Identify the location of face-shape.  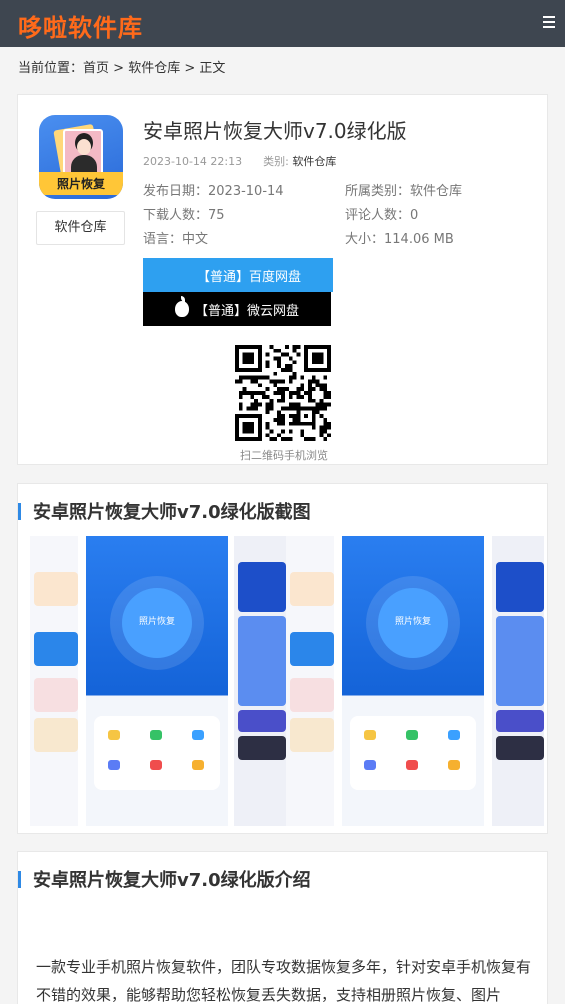
(84, 147).